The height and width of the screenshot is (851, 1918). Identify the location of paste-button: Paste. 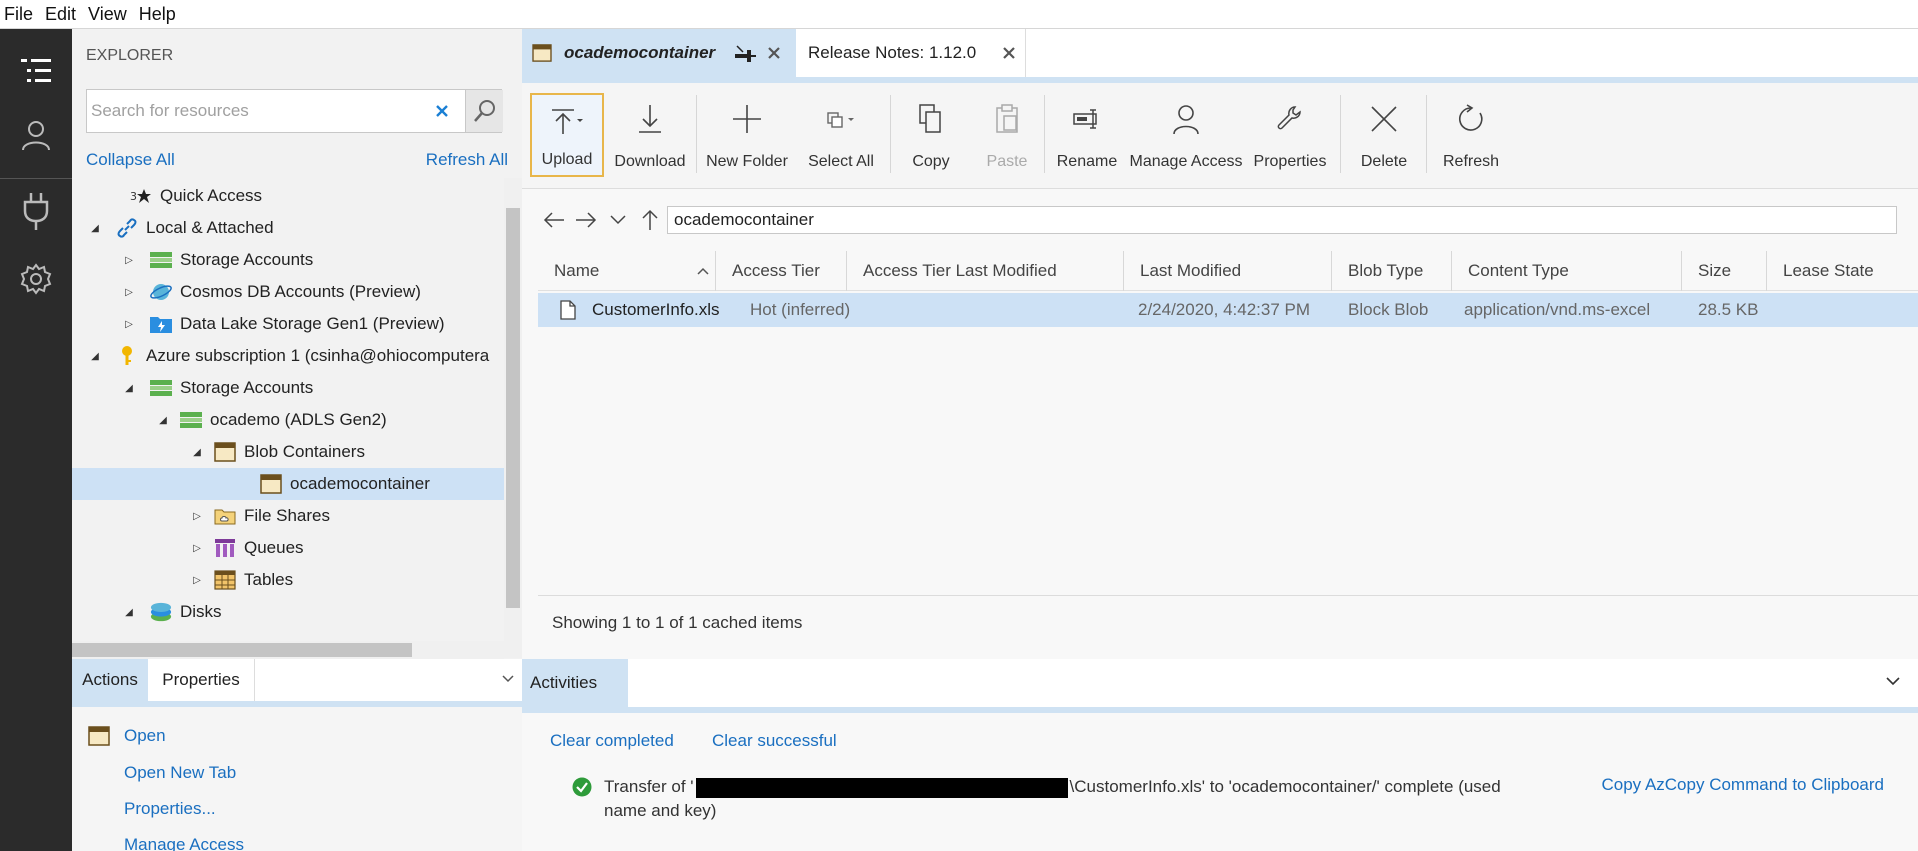
(1007, 135).